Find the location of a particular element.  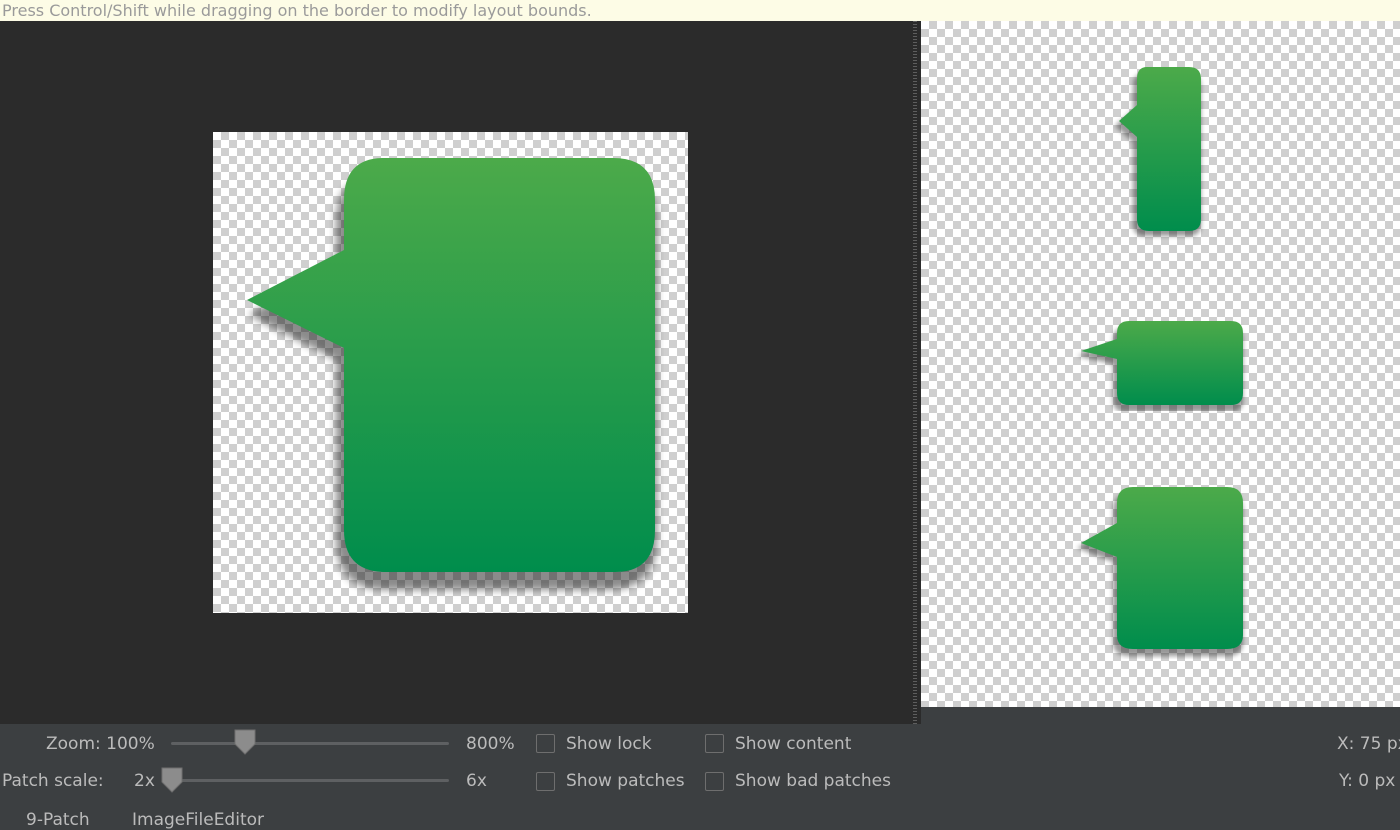

zoom-slider-thumb is located at coordinates (245, 742).